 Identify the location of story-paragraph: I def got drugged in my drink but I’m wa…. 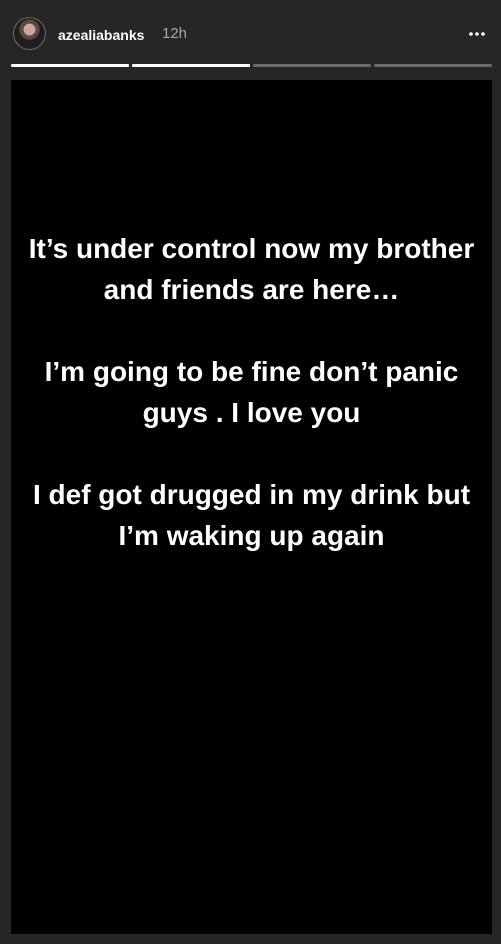
(251, 515).